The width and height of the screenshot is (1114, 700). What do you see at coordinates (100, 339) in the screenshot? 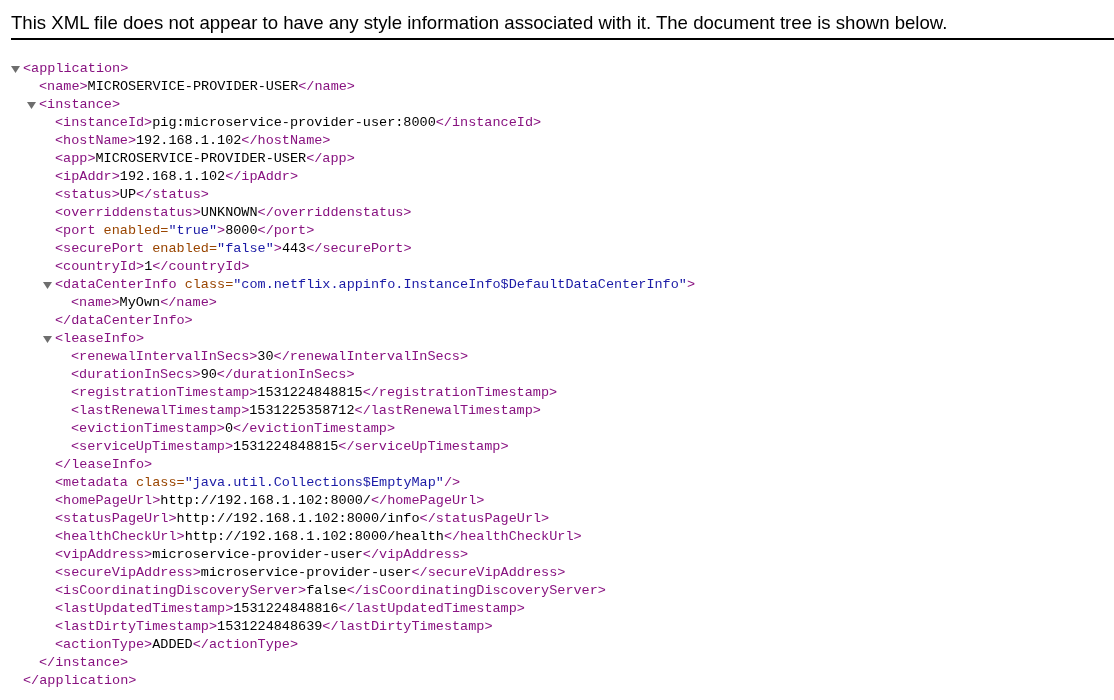
I see `xml-line: <leaseInfo>` at bounding box center [100, 339].